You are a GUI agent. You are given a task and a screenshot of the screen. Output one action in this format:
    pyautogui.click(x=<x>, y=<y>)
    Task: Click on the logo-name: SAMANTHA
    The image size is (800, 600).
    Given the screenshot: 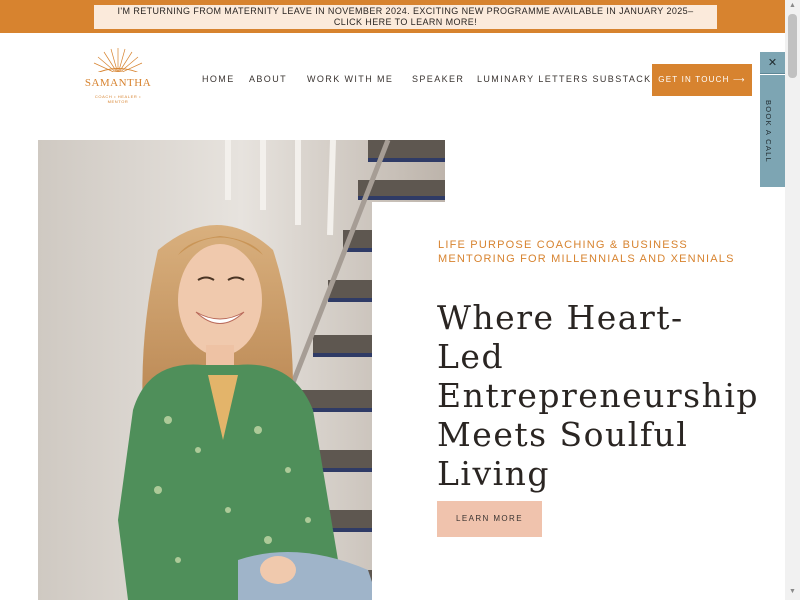 What is the action you would take?
    pyautogui.click(x=118, y=83)
    